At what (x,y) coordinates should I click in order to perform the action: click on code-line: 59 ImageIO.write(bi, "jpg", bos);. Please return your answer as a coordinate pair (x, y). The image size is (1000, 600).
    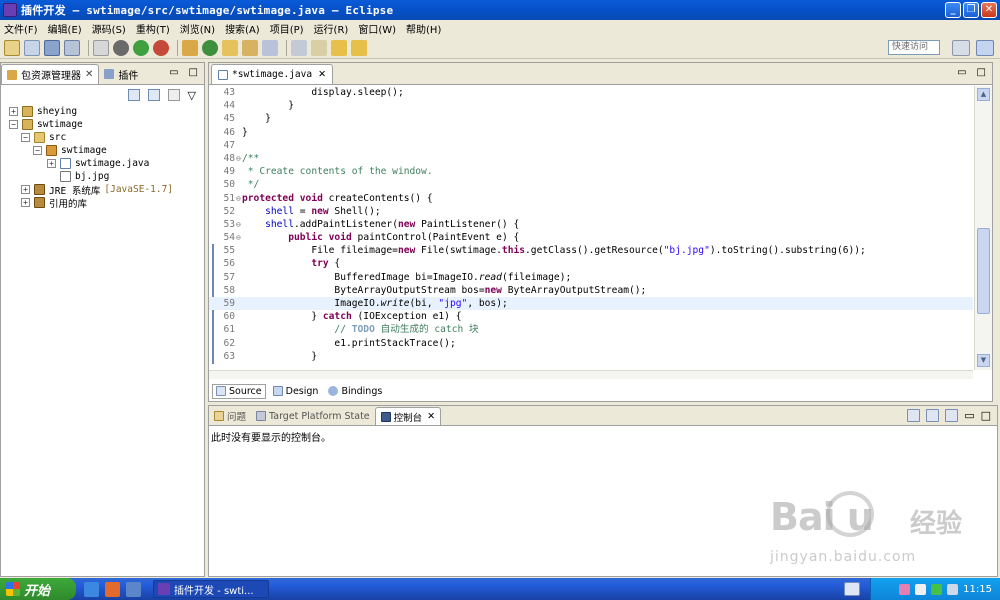
    Looking at the image, I should click on (591, 304).